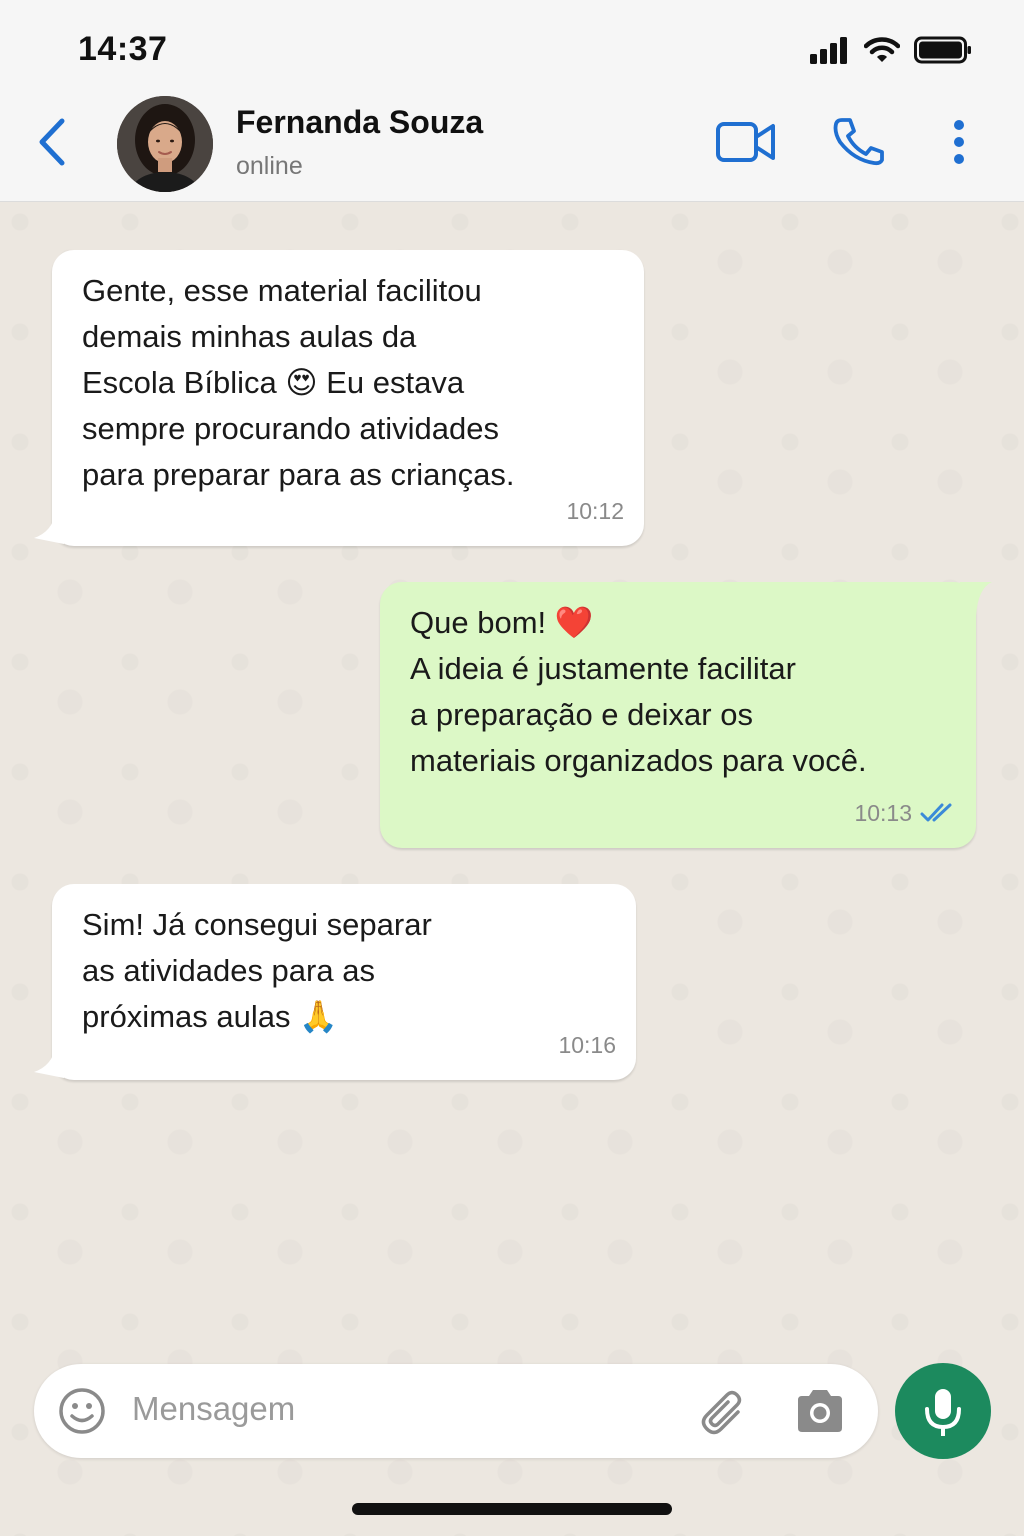 The image size is (1024, 1536). I want to click on message-meta: 10:16, so click(587, 1045).